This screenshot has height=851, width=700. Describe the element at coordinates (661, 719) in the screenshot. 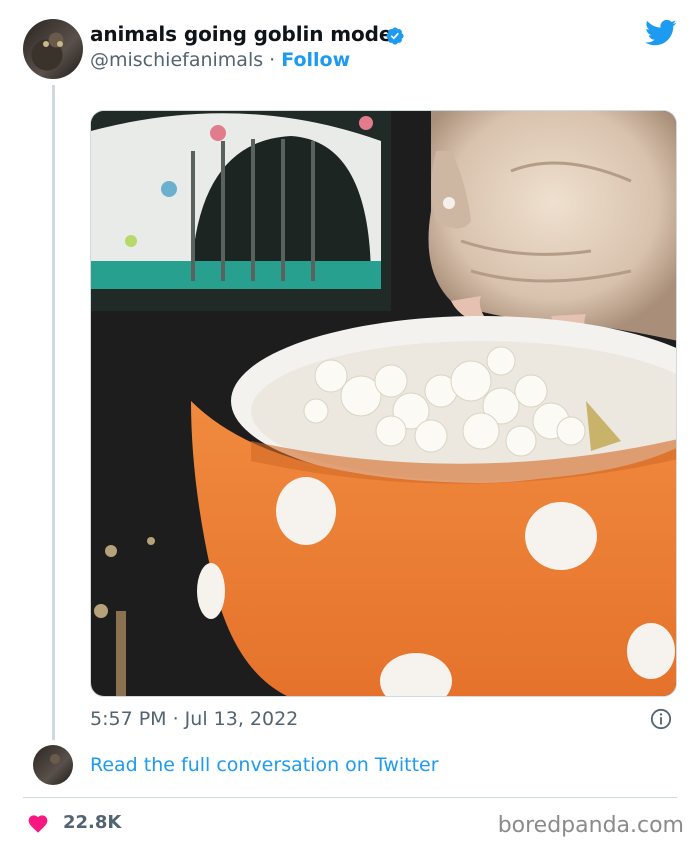

I see `info-icon` at that location.